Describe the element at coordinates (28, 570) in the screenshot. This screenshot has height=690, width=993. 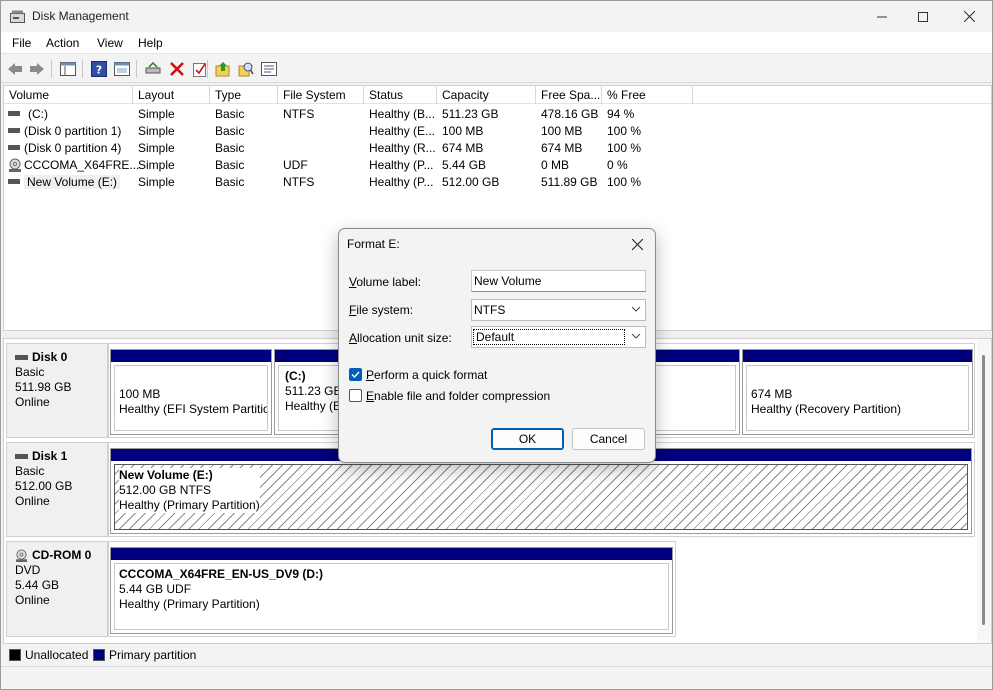
I see `disk-kind: DVD` at that location.